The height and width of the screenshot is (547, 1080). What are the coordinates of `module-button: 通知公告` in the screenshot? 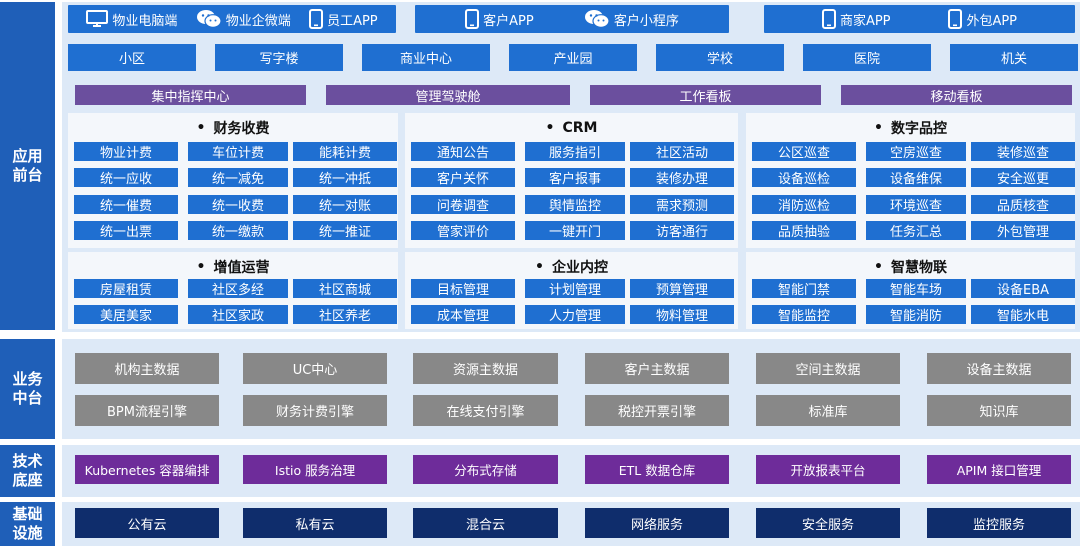 It's located at (463, 151).